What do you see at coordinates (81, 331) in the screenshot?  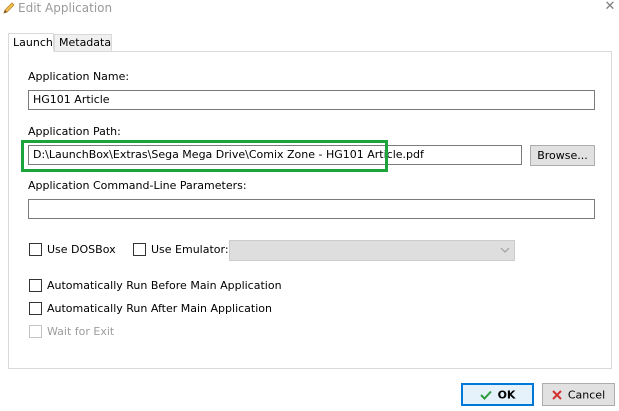 I see `wait-for-exit-label: Wait for Exit` at bounding box center [81, 331].